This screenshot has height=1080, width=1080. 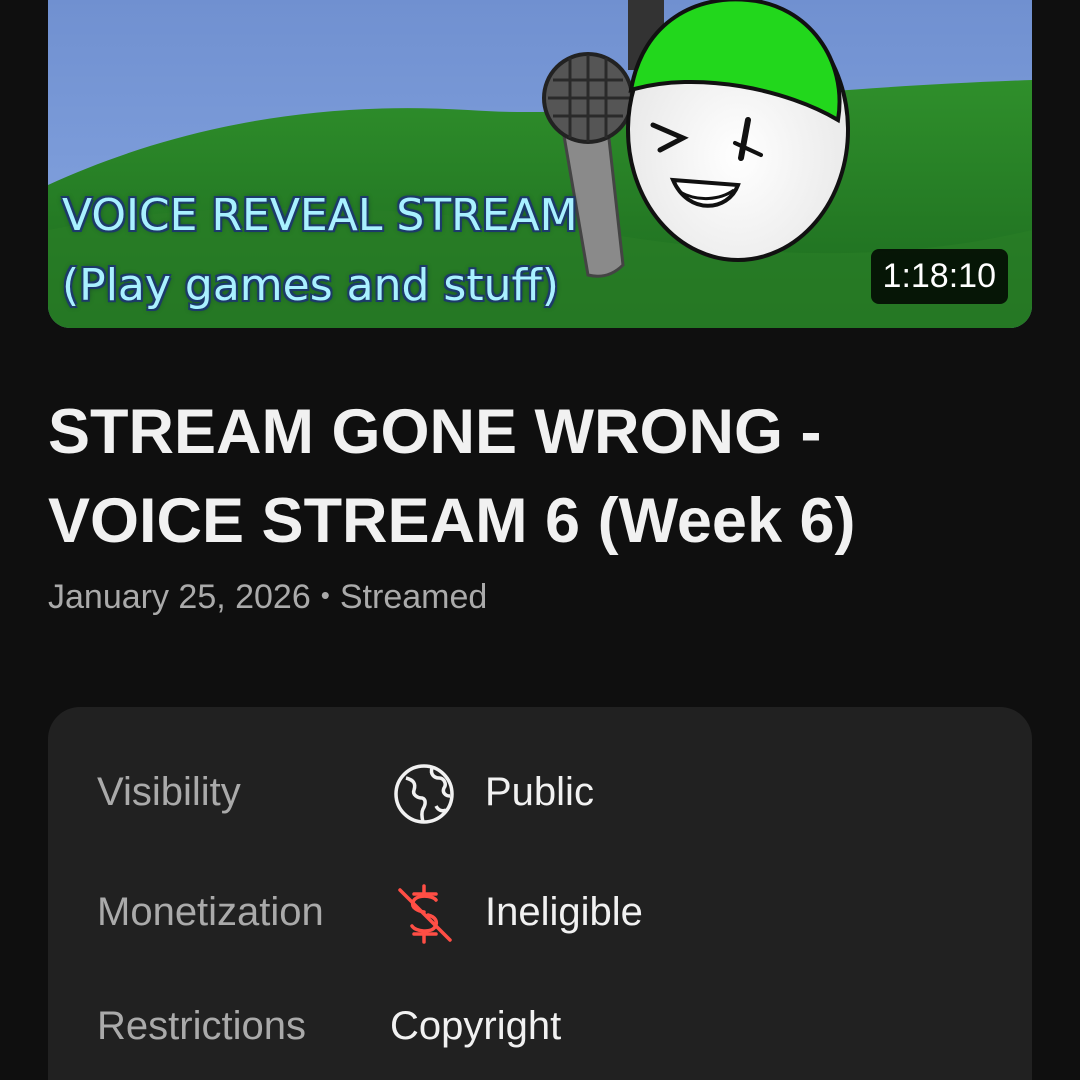 I want to click on visibility-value: Public, so click(x=539, y=792).